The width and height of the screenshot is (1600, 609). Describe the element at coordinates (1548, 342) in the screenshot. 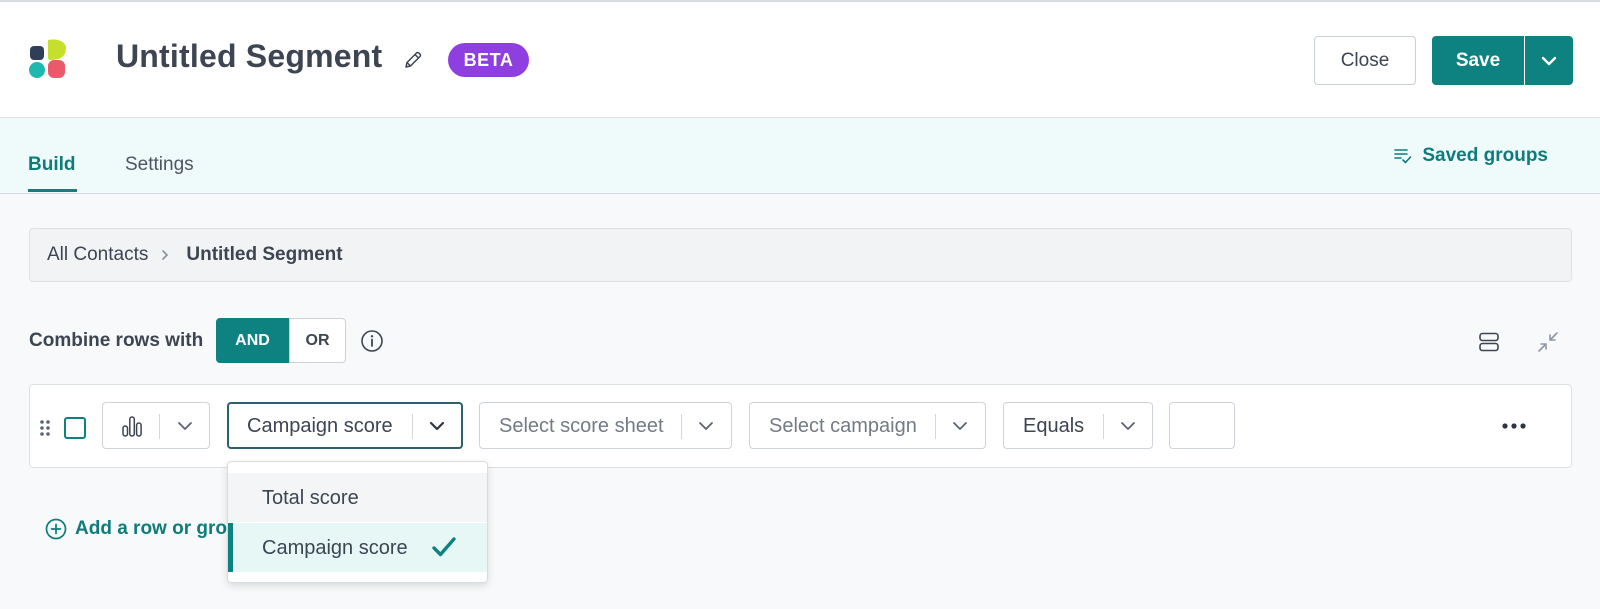

I see `collapse-icon` at that location.